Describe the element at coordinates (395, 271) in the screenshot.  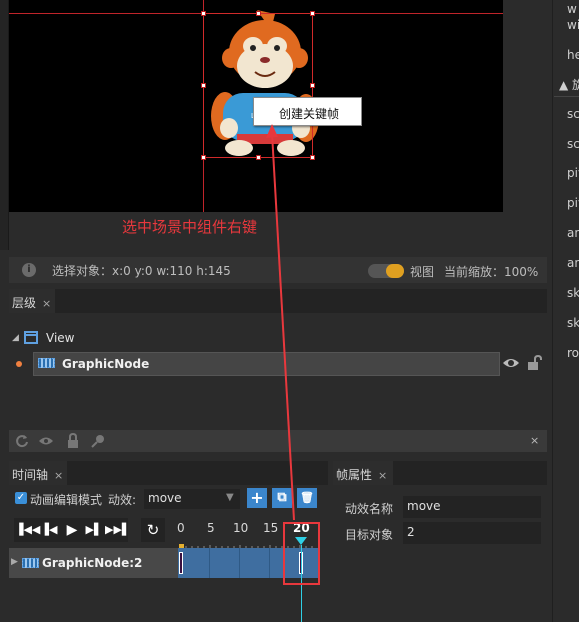
I see `view-toggle-knob` at that location.